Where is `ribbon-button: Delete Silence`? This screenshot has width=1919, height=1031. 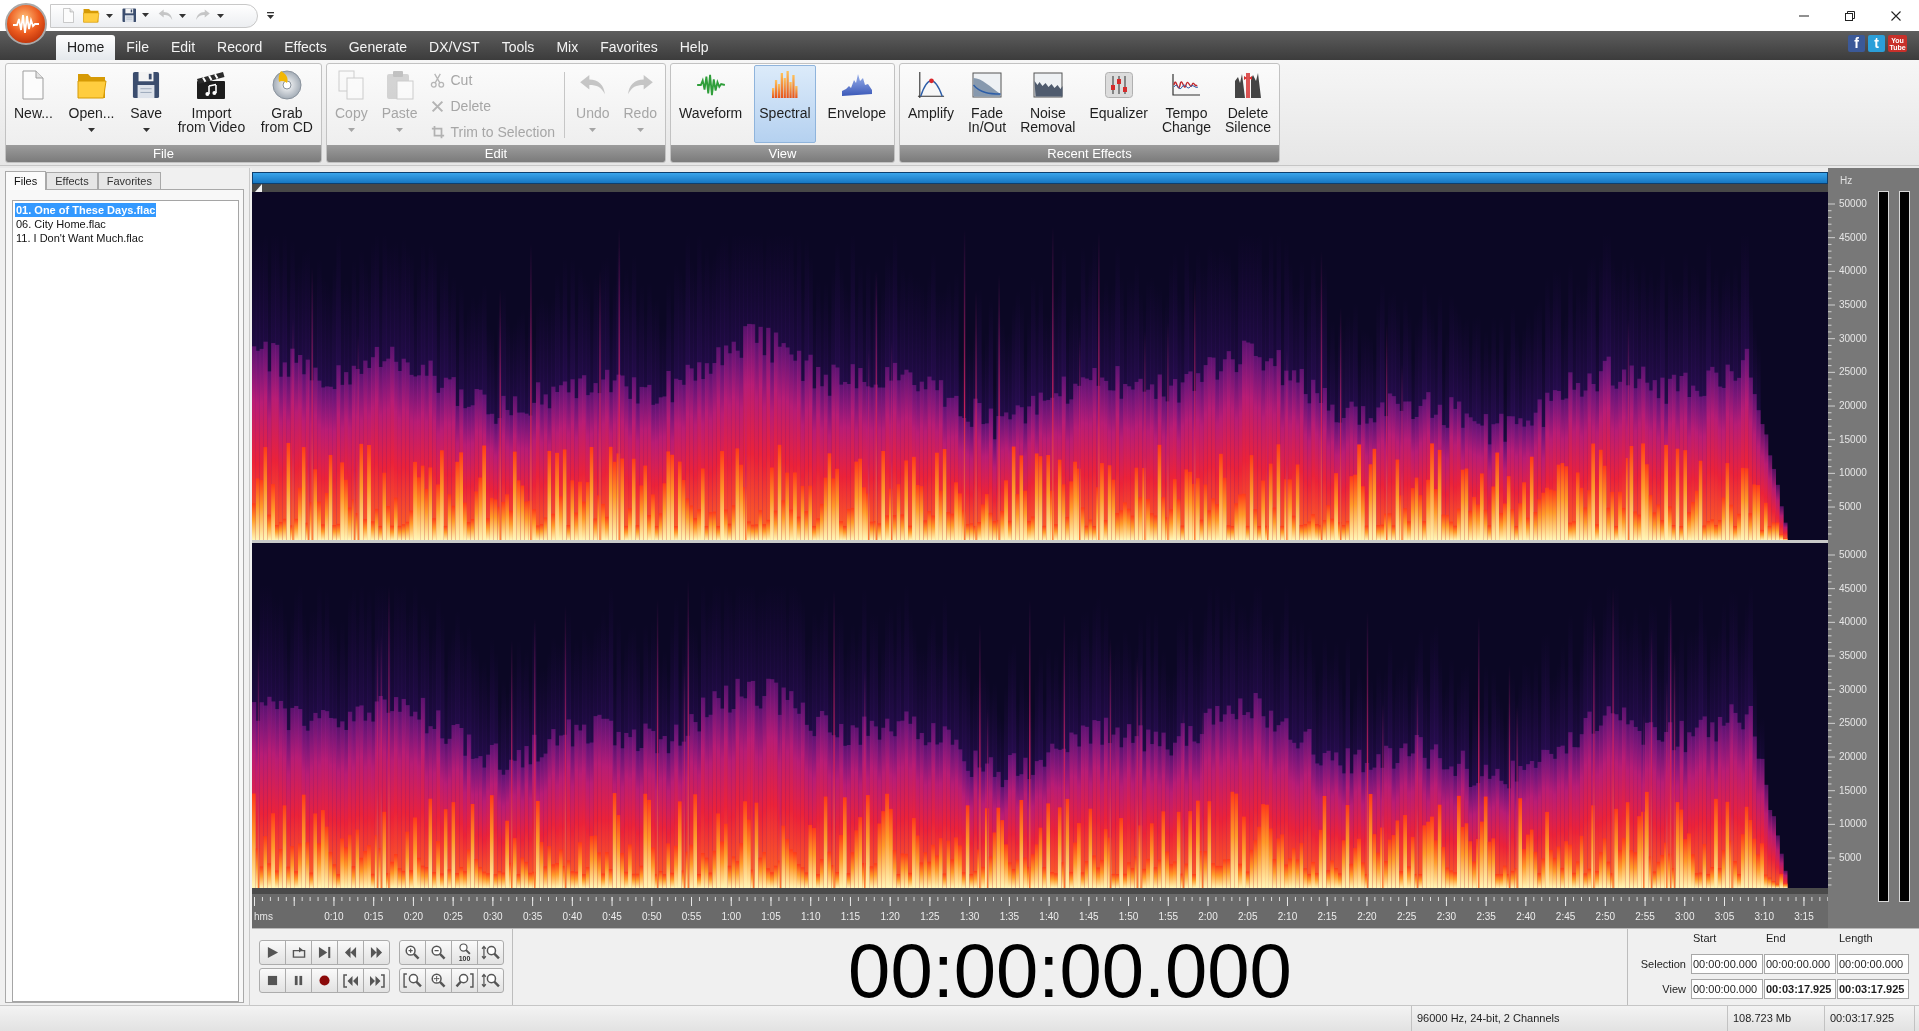
ribbon-button: Delete Silence is located at coordinates (1248, 104).